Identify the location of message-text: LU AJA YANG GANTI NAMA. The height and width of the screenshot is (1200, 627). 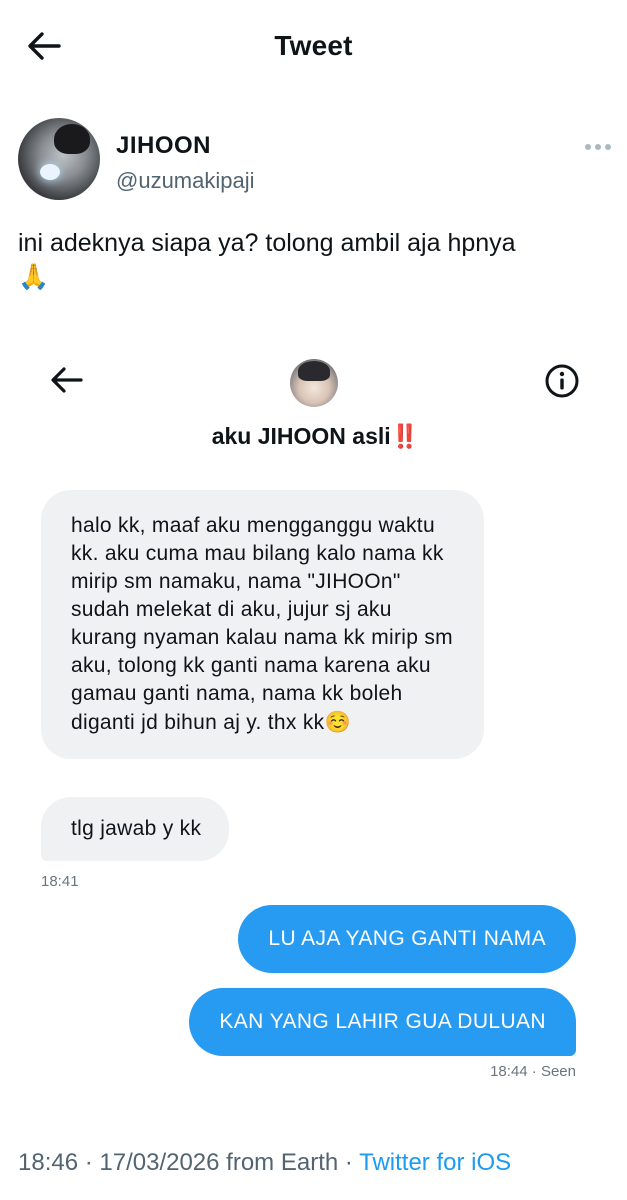
(407, 938).